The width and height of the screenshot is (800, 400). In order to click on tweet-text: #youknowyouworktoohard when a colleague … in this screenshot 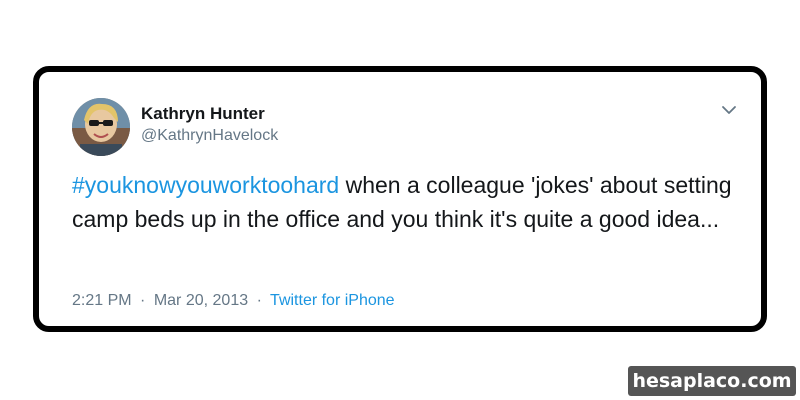, I will do `click(412, 202)`.